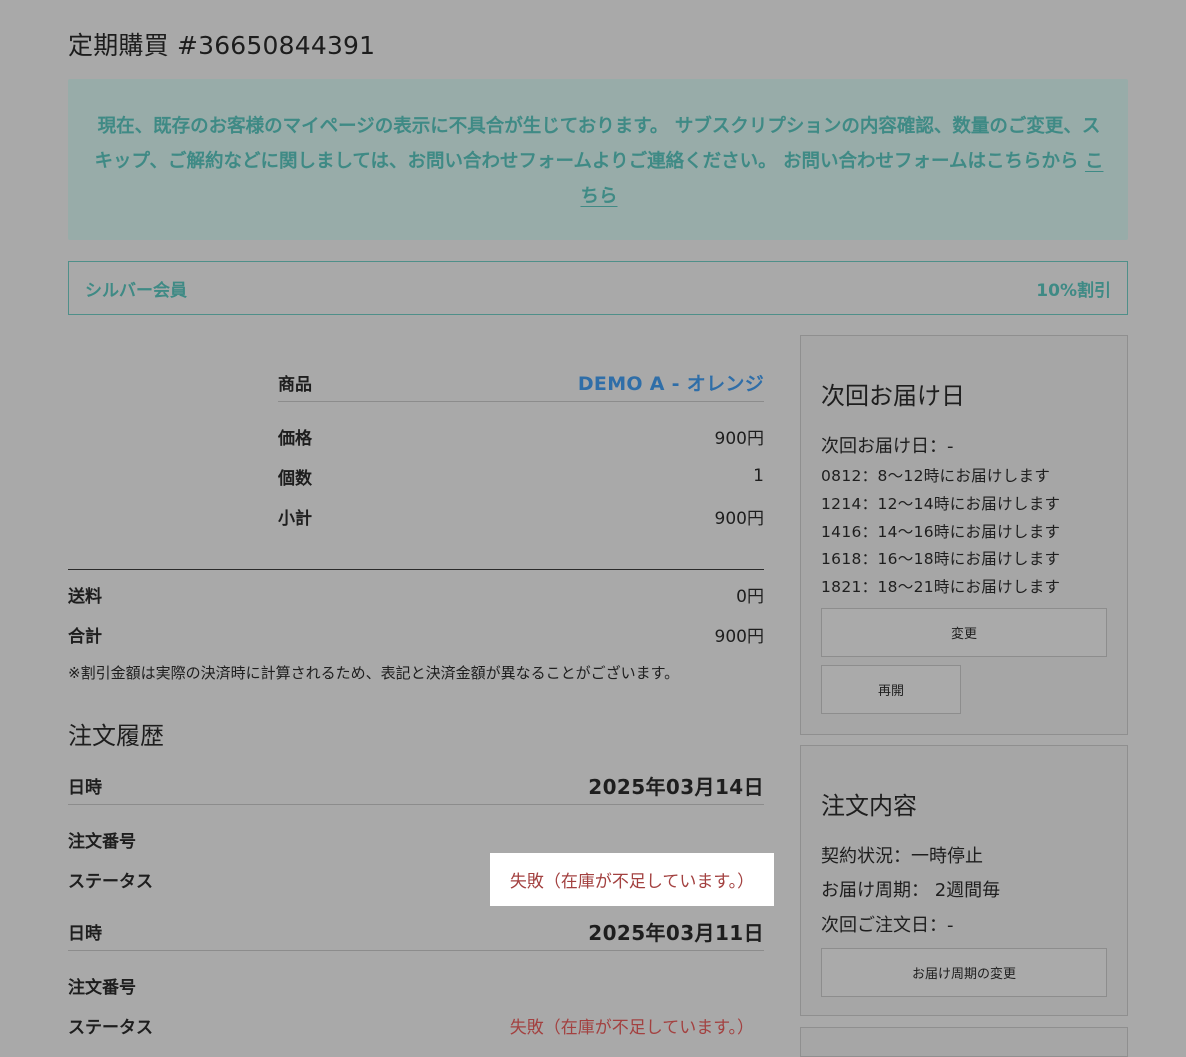 Image resolution: width=1186 pixels, height=1057 pixels. I want to click on delivery-slot: 1618：16〜18時にお届けします, so click(941, 559).